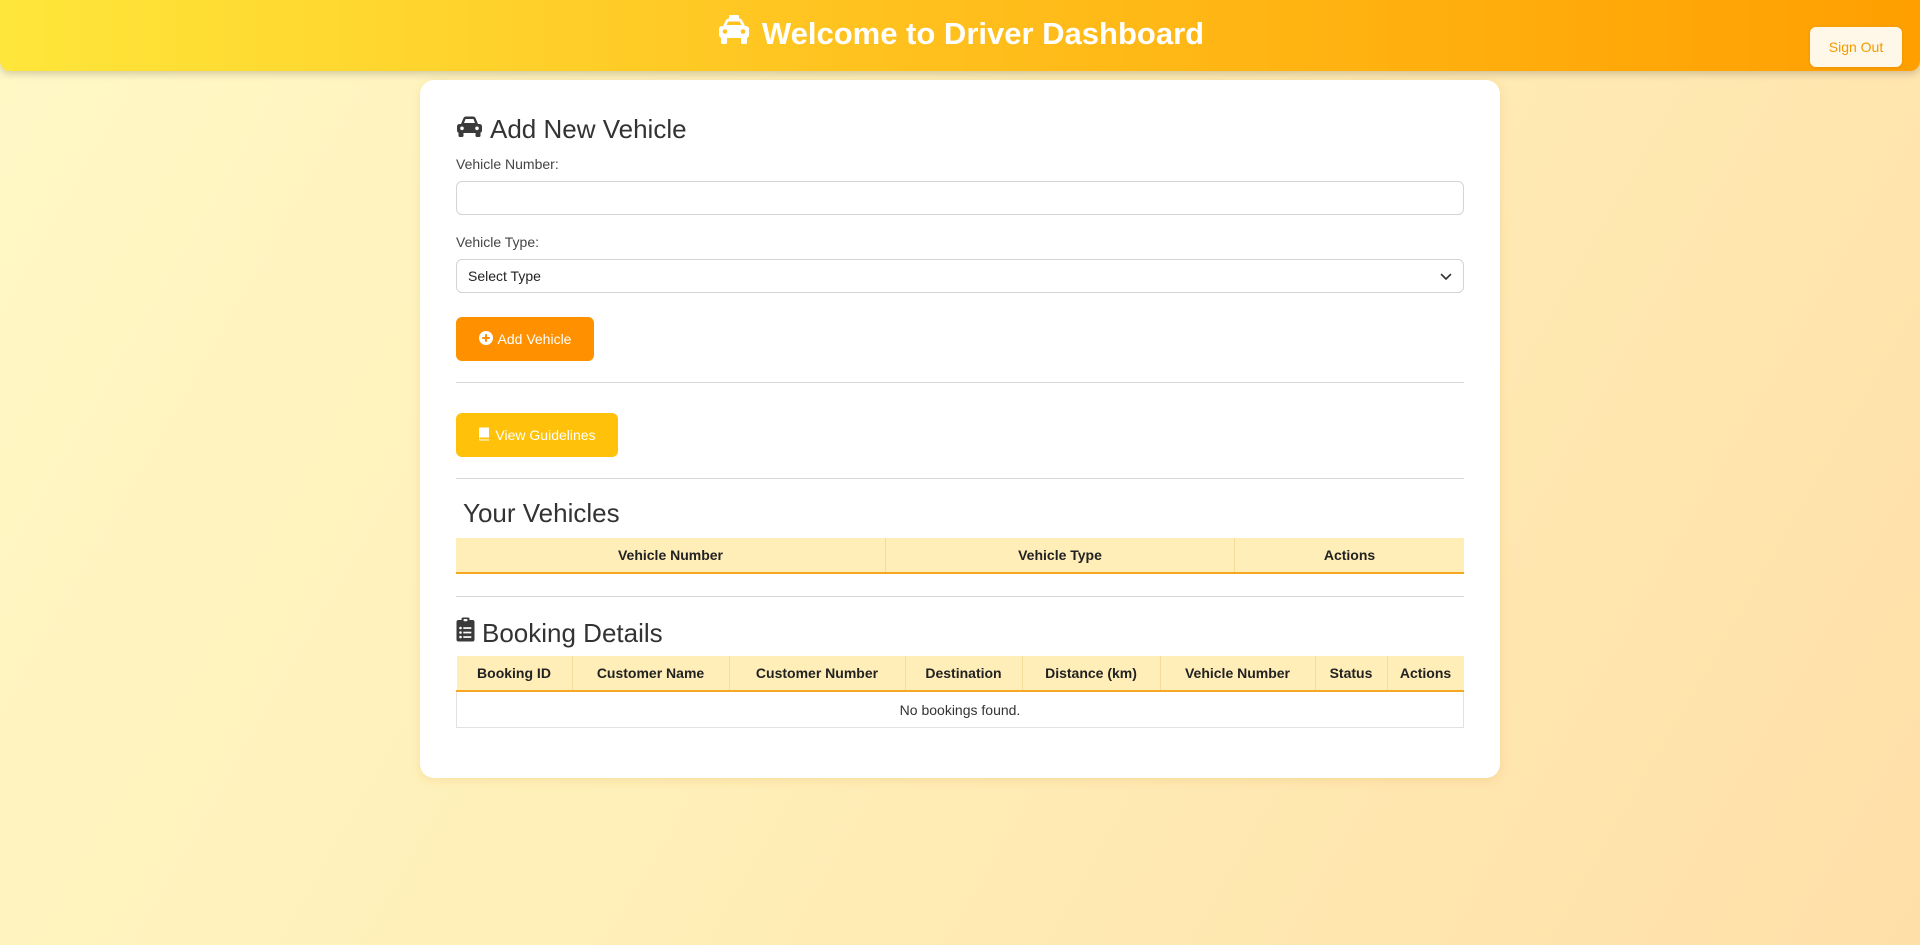 The height and width of the screenshot is (945, 1920). Describe the element at coordinates (514, 674) in the screenshot. I see `column-header: Booking ID` at that location.